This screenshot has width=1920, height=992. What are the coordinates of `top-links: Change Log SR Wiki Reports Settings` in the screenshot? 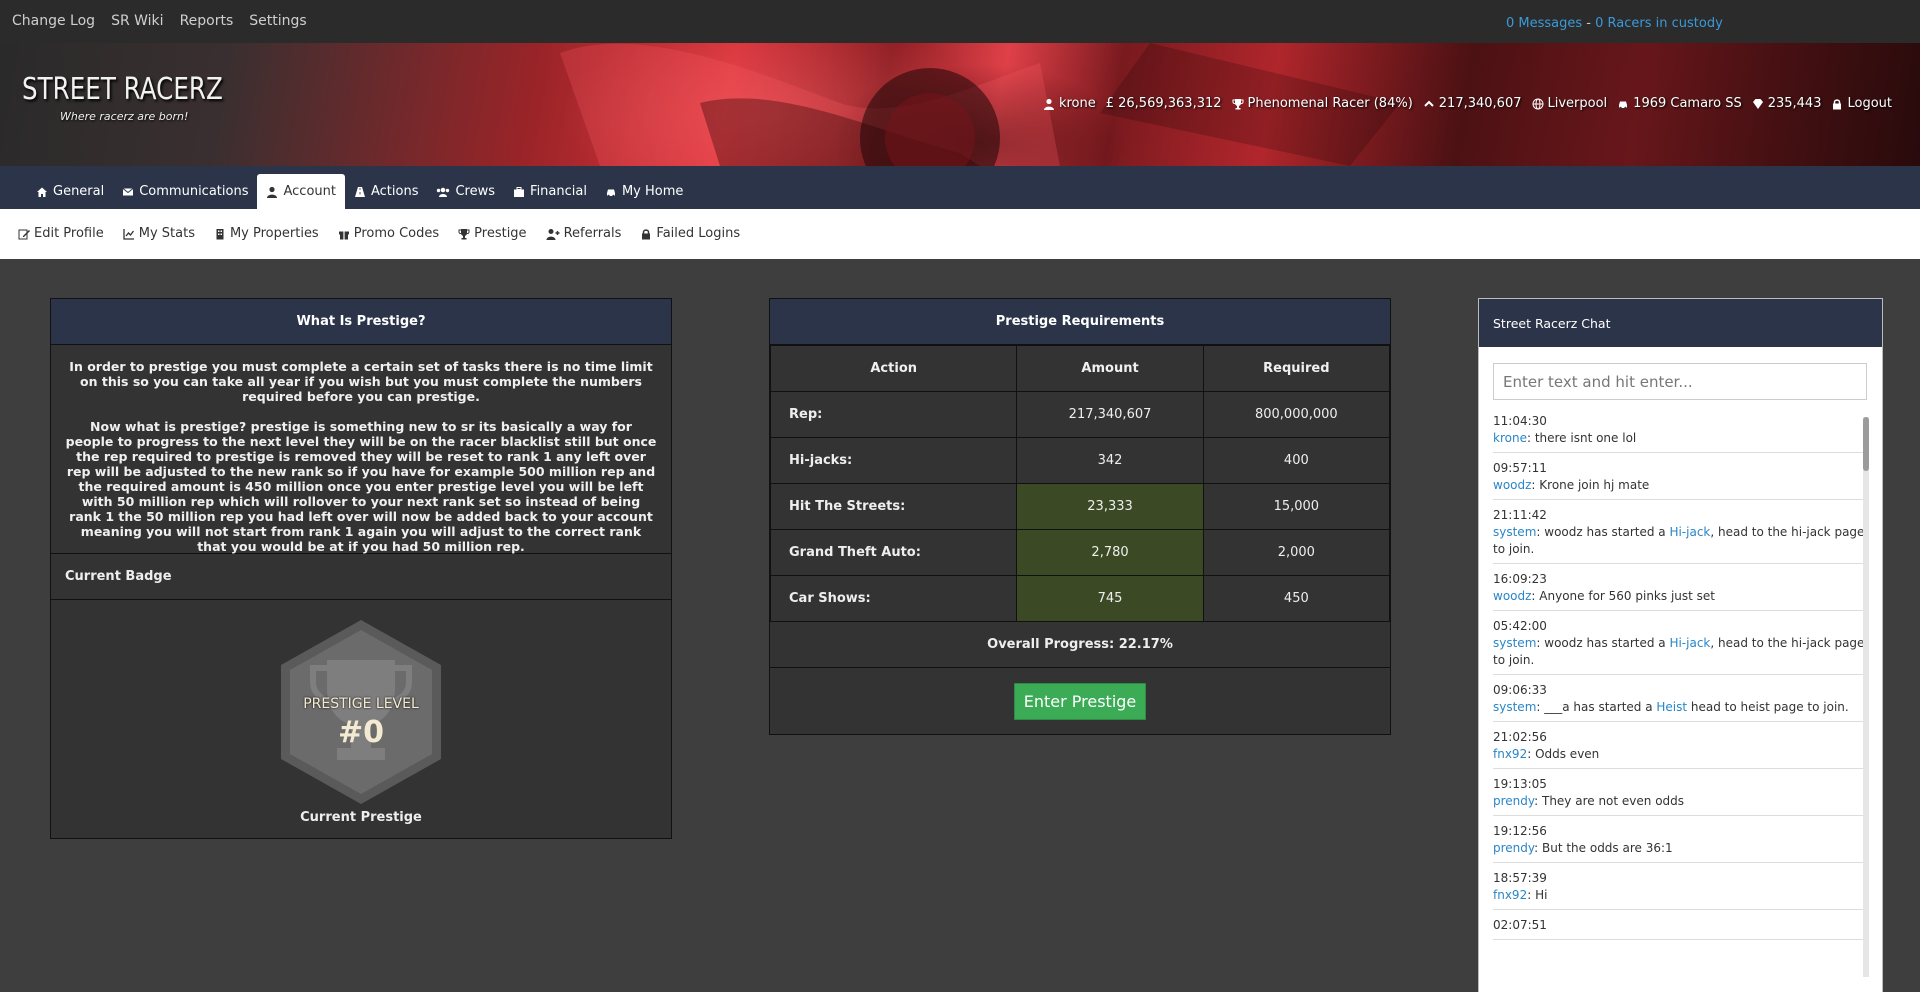 It's located at (159, 21).